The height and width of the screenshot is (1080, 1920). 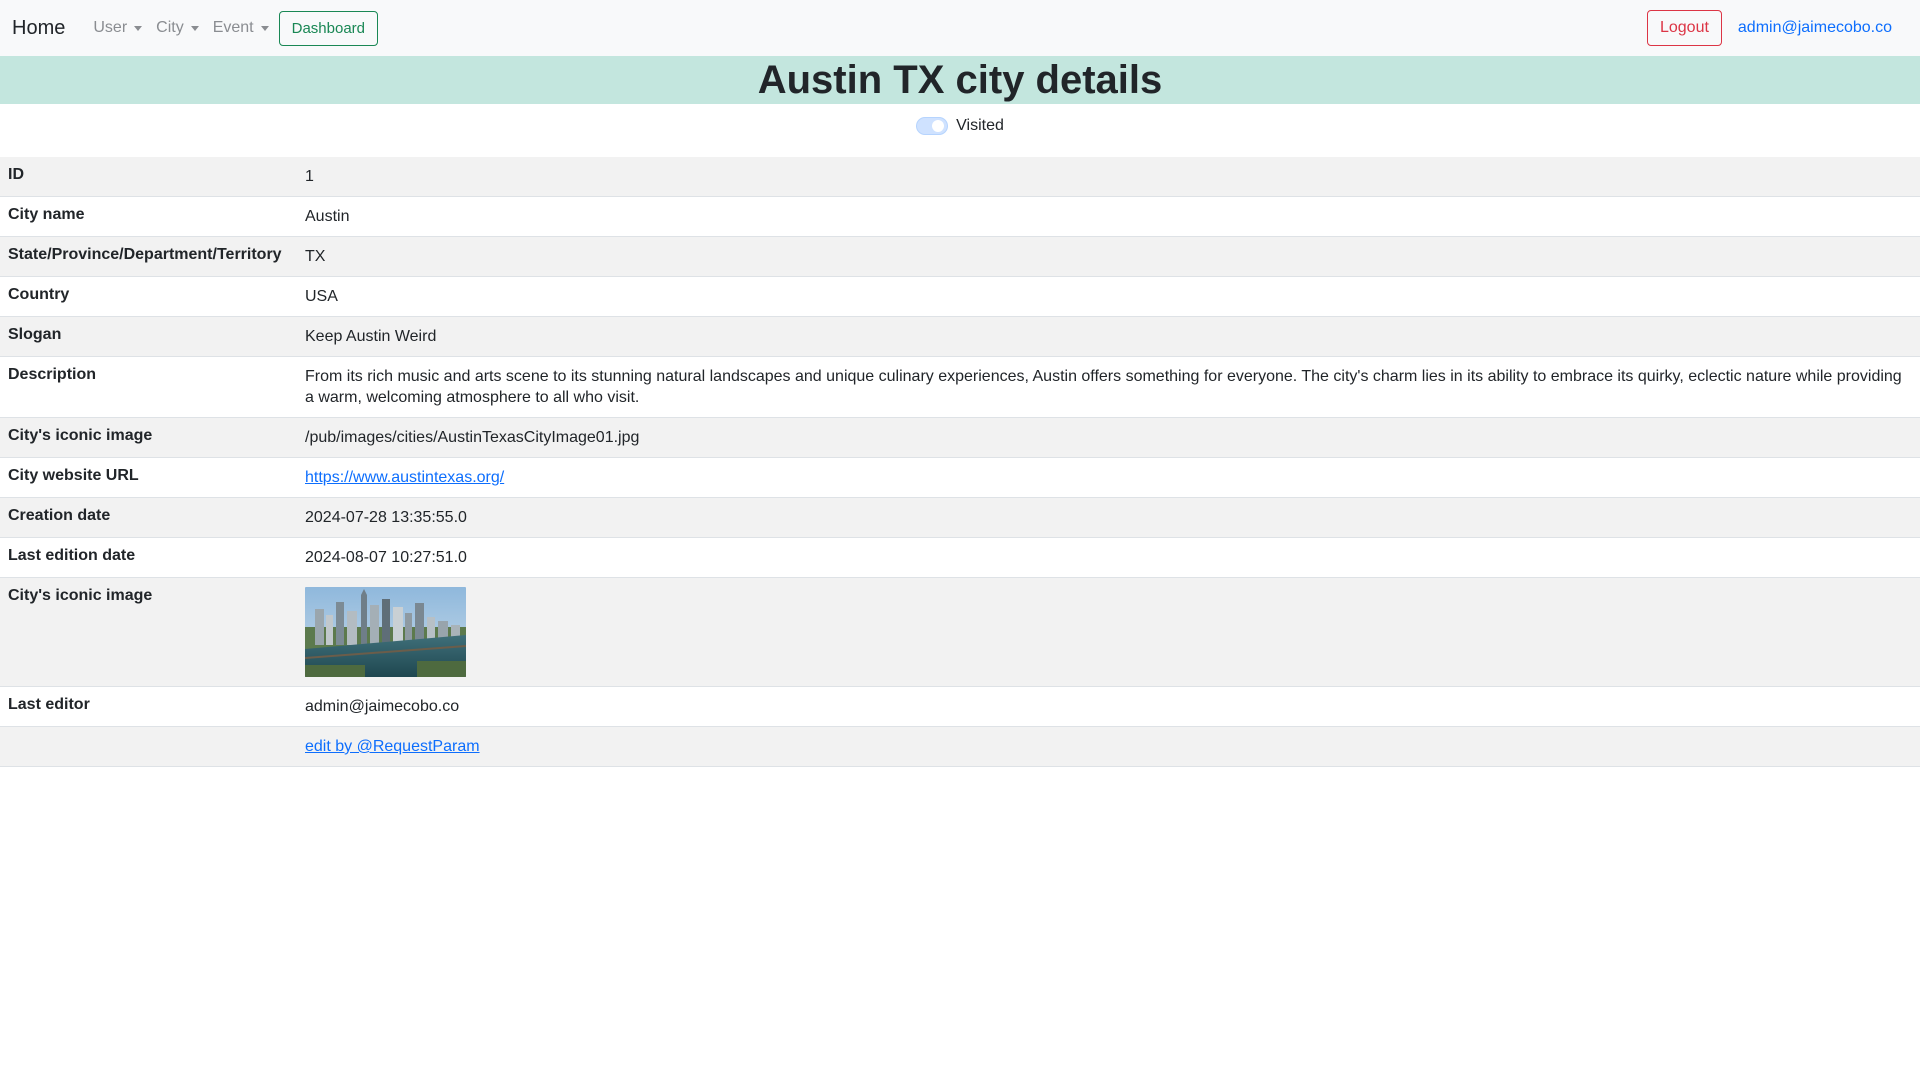 I want to click on navbar-right: Logout admin@jaimecobo.co, so click(x=1777, y=28).